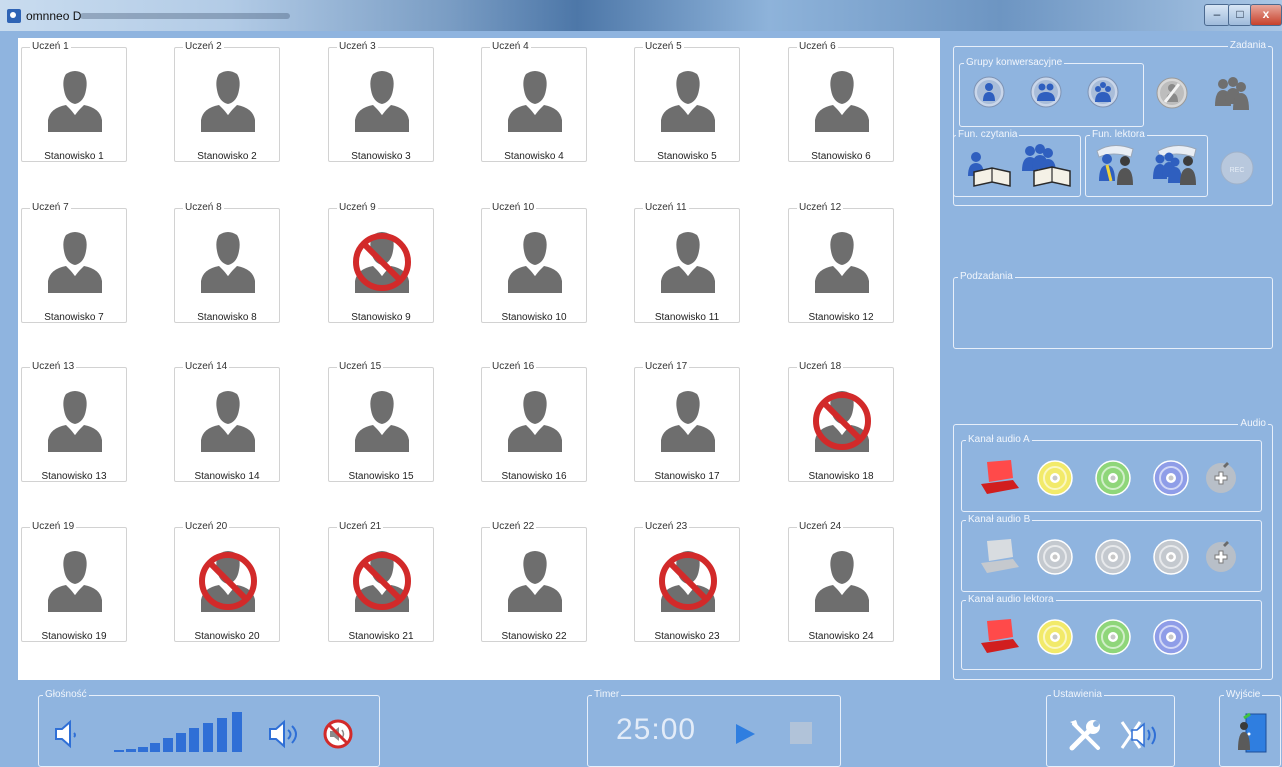 The image size is (1282, 767). What do you see at coordinates (987, 167) in the screenshot?
I see `reading-single-icon` at bounding box center [987, 167].